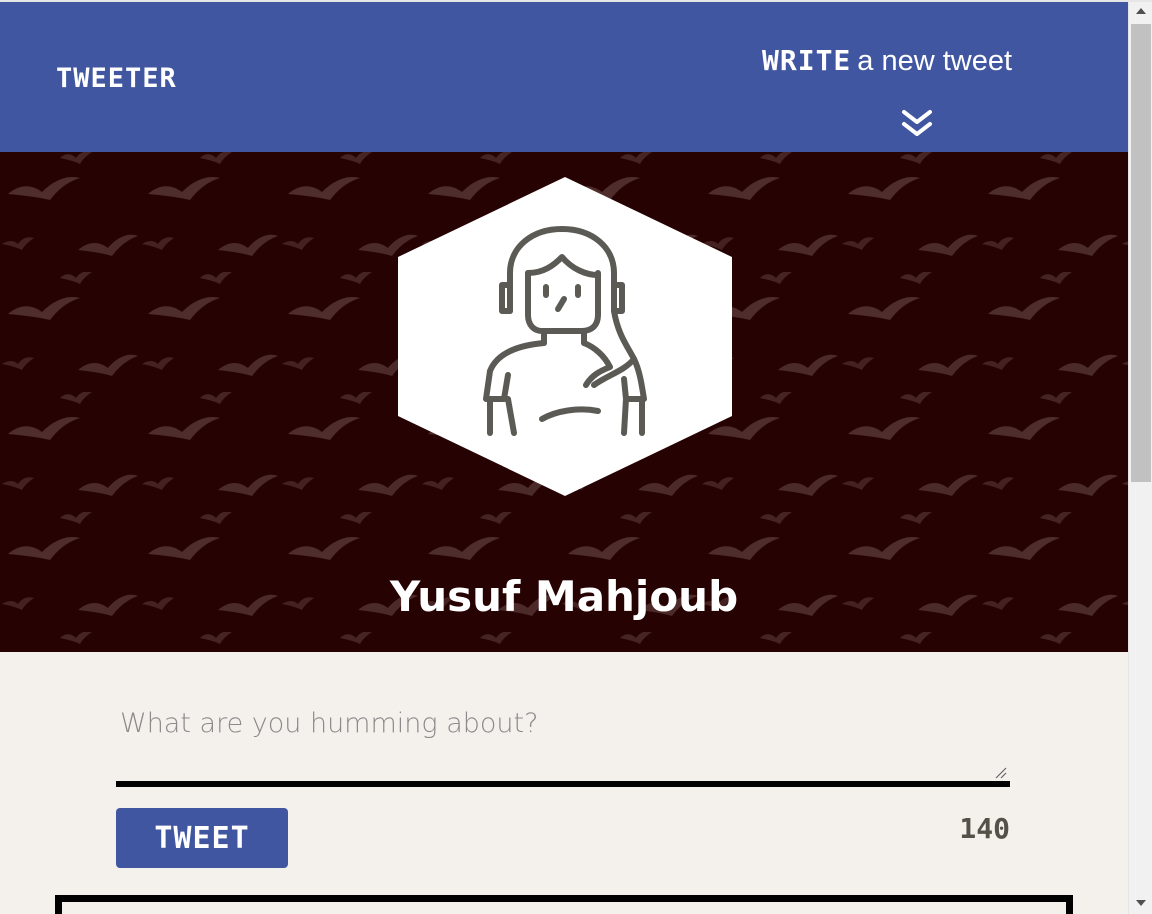 The height and width of the screenshot is (914, 1152). I want to click on character-counter: 140, so click(984, 828).